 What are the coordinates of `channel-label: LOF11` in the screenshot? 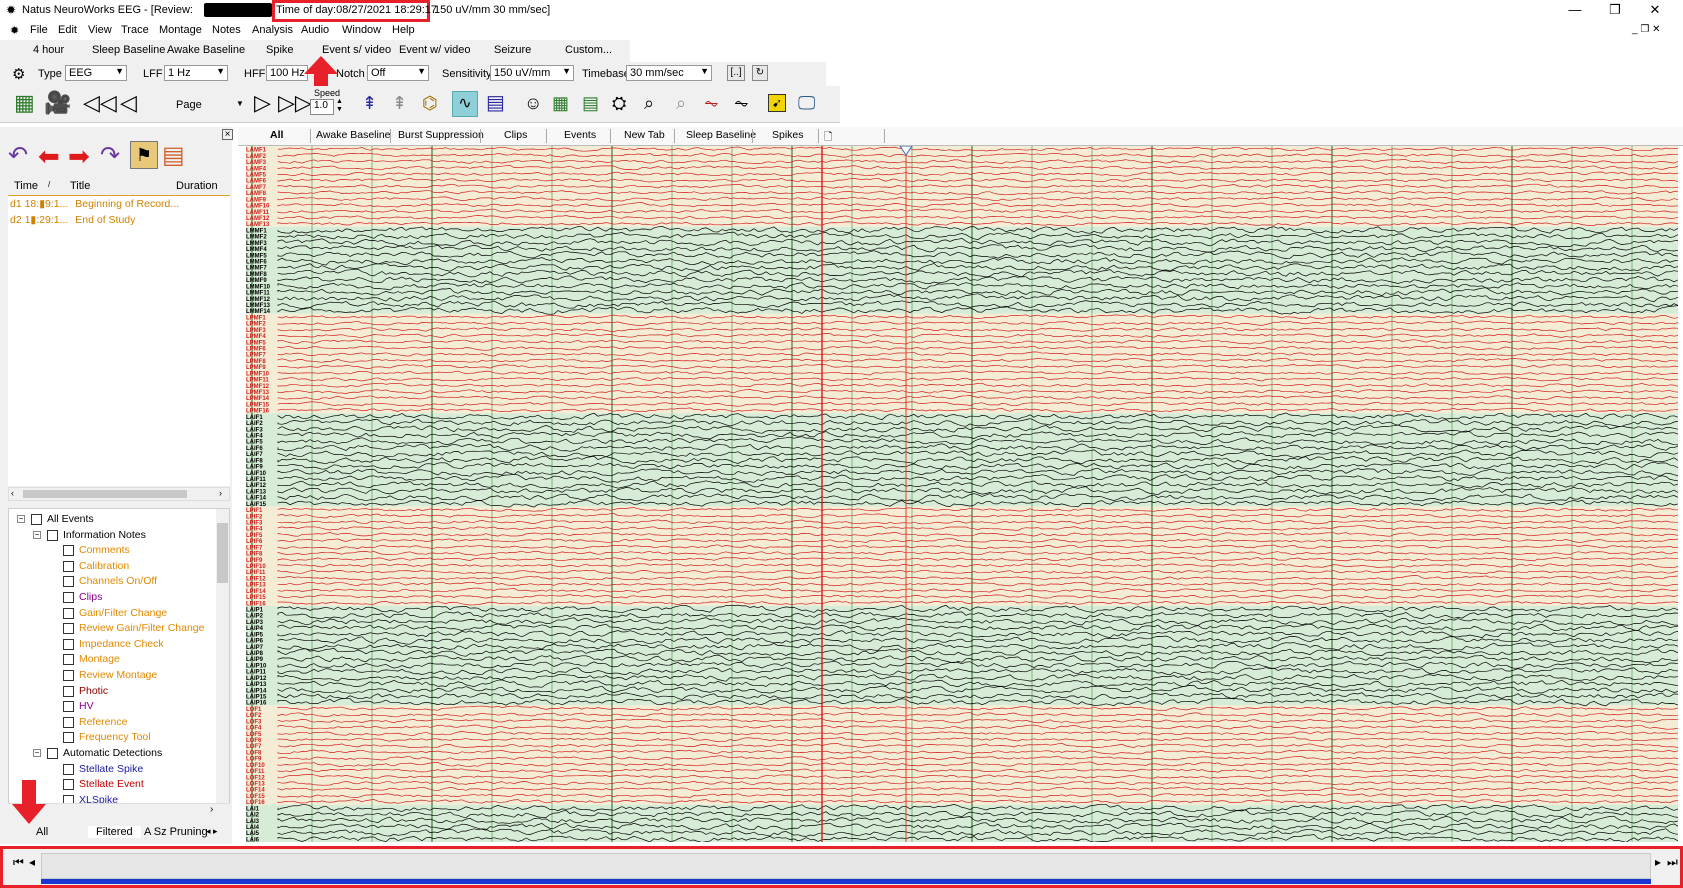 It's located at (255, 772).